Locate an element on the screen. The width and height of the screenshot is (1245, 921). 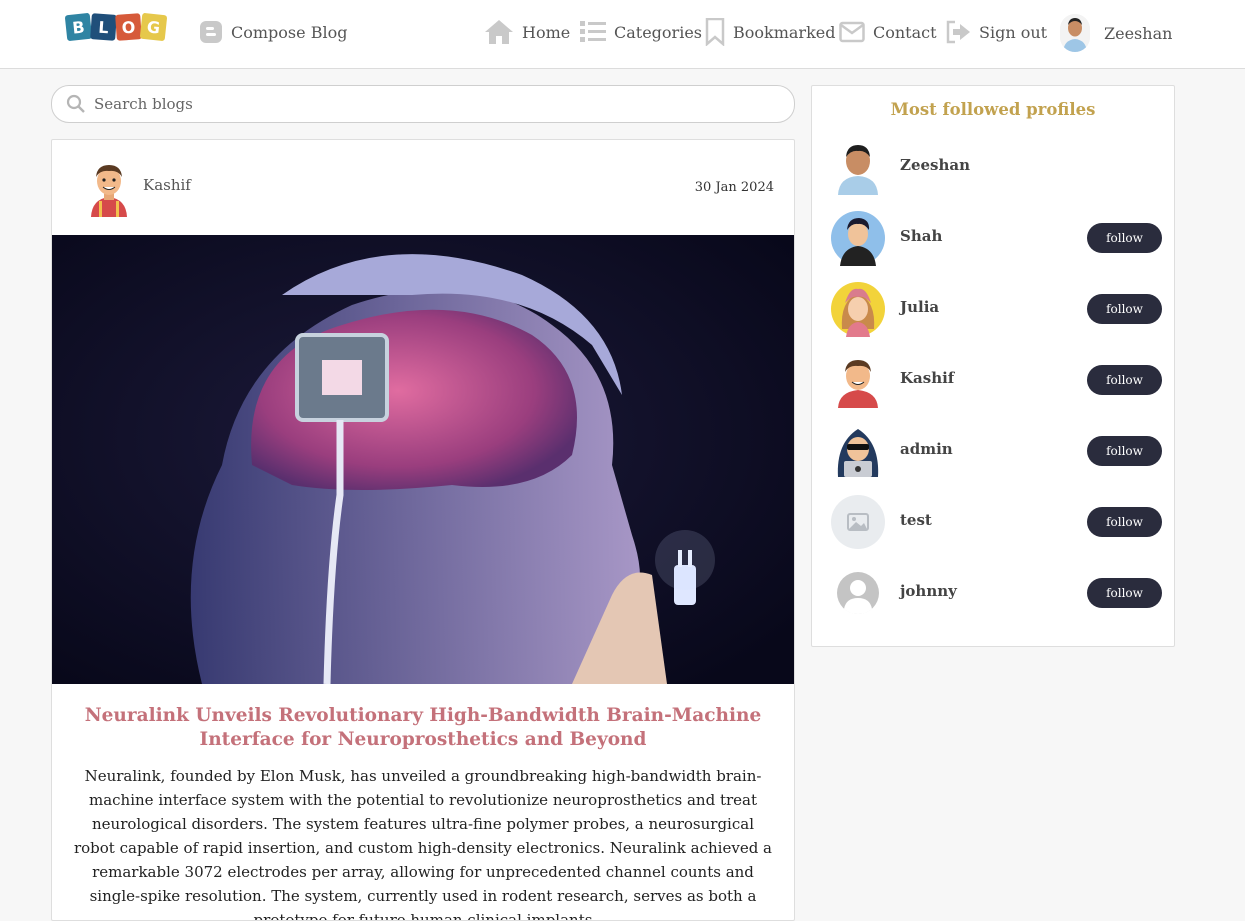
blog-logo: B L O G is located at coordinates (116, 27).